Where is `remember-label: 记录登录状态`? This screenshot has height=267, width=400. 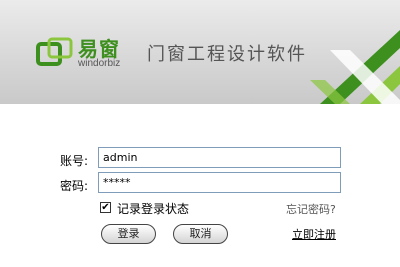 remember-label: 记录登录状态 is located at coordinates (153, 209).